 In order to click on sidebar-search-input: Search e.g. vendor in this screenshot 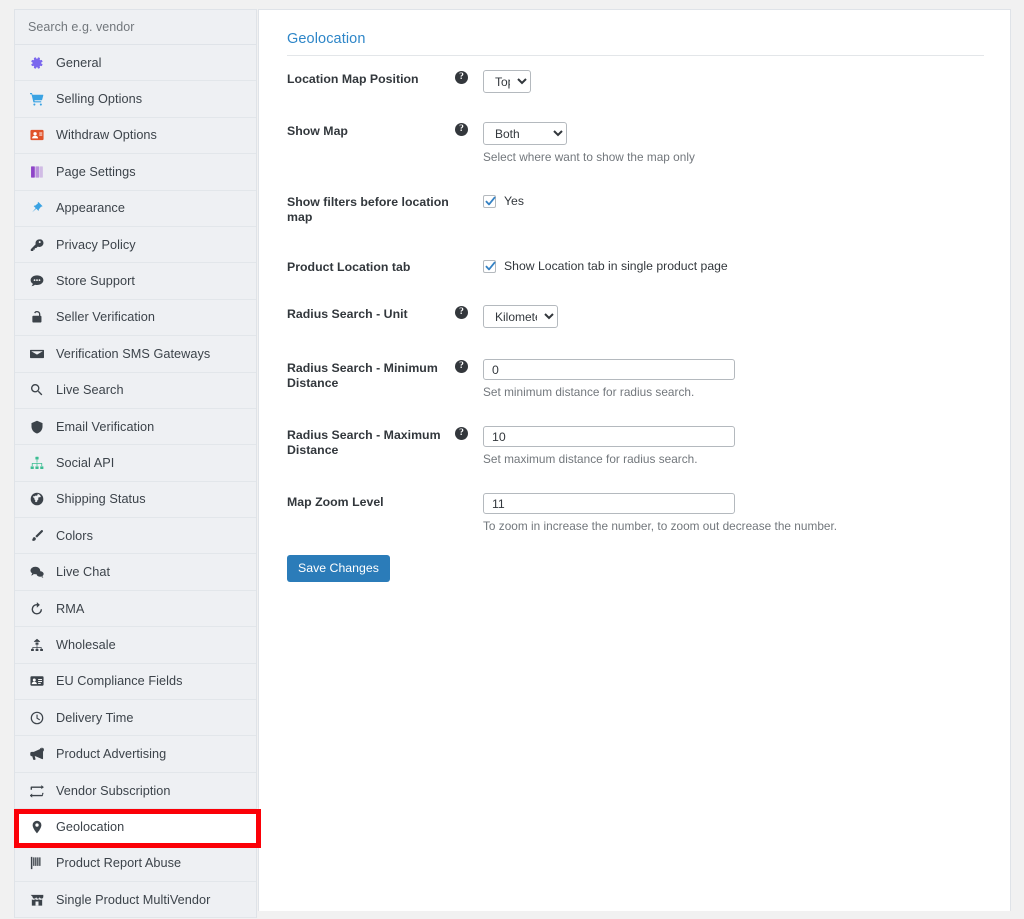, I will do `click(135, 27)`.